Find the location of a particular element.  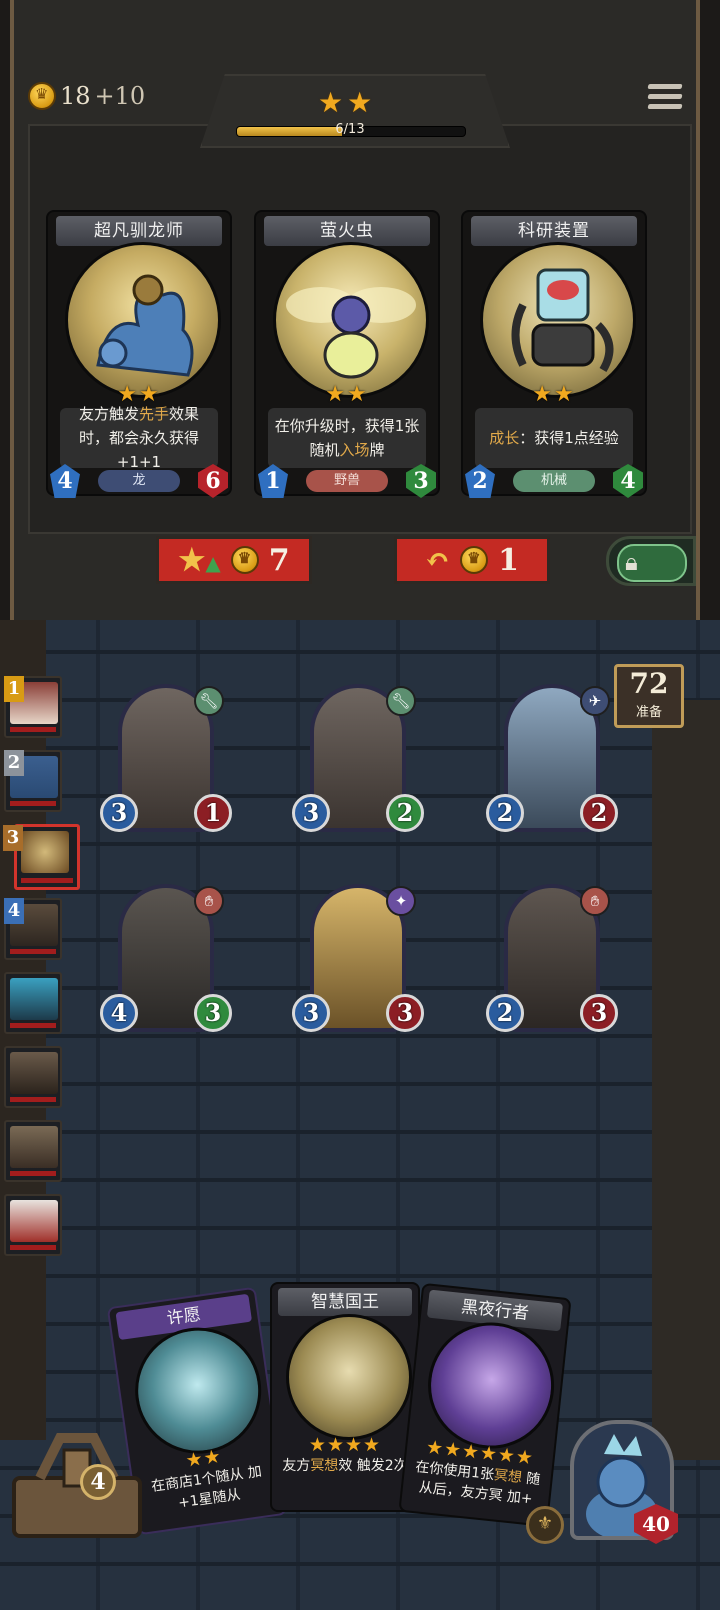

lock-icon: 🔒︎ is located at coordinates (631, 562).